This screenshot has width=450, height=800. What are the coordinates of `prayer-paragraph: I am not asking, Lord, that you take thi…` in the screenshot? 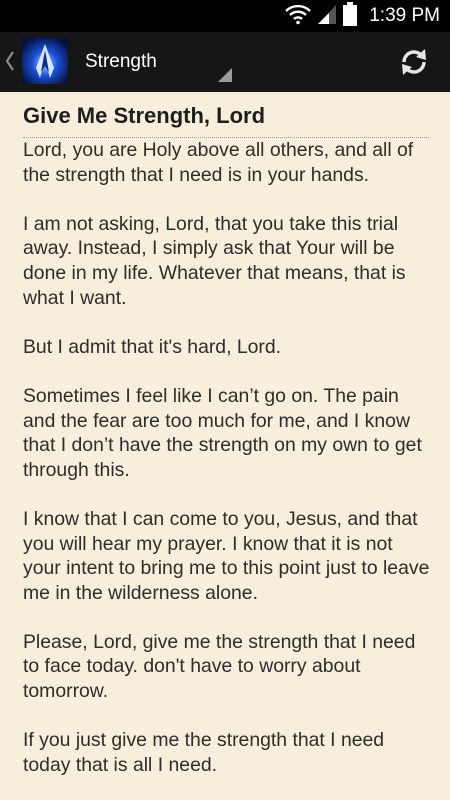 It's located at (214, 260).